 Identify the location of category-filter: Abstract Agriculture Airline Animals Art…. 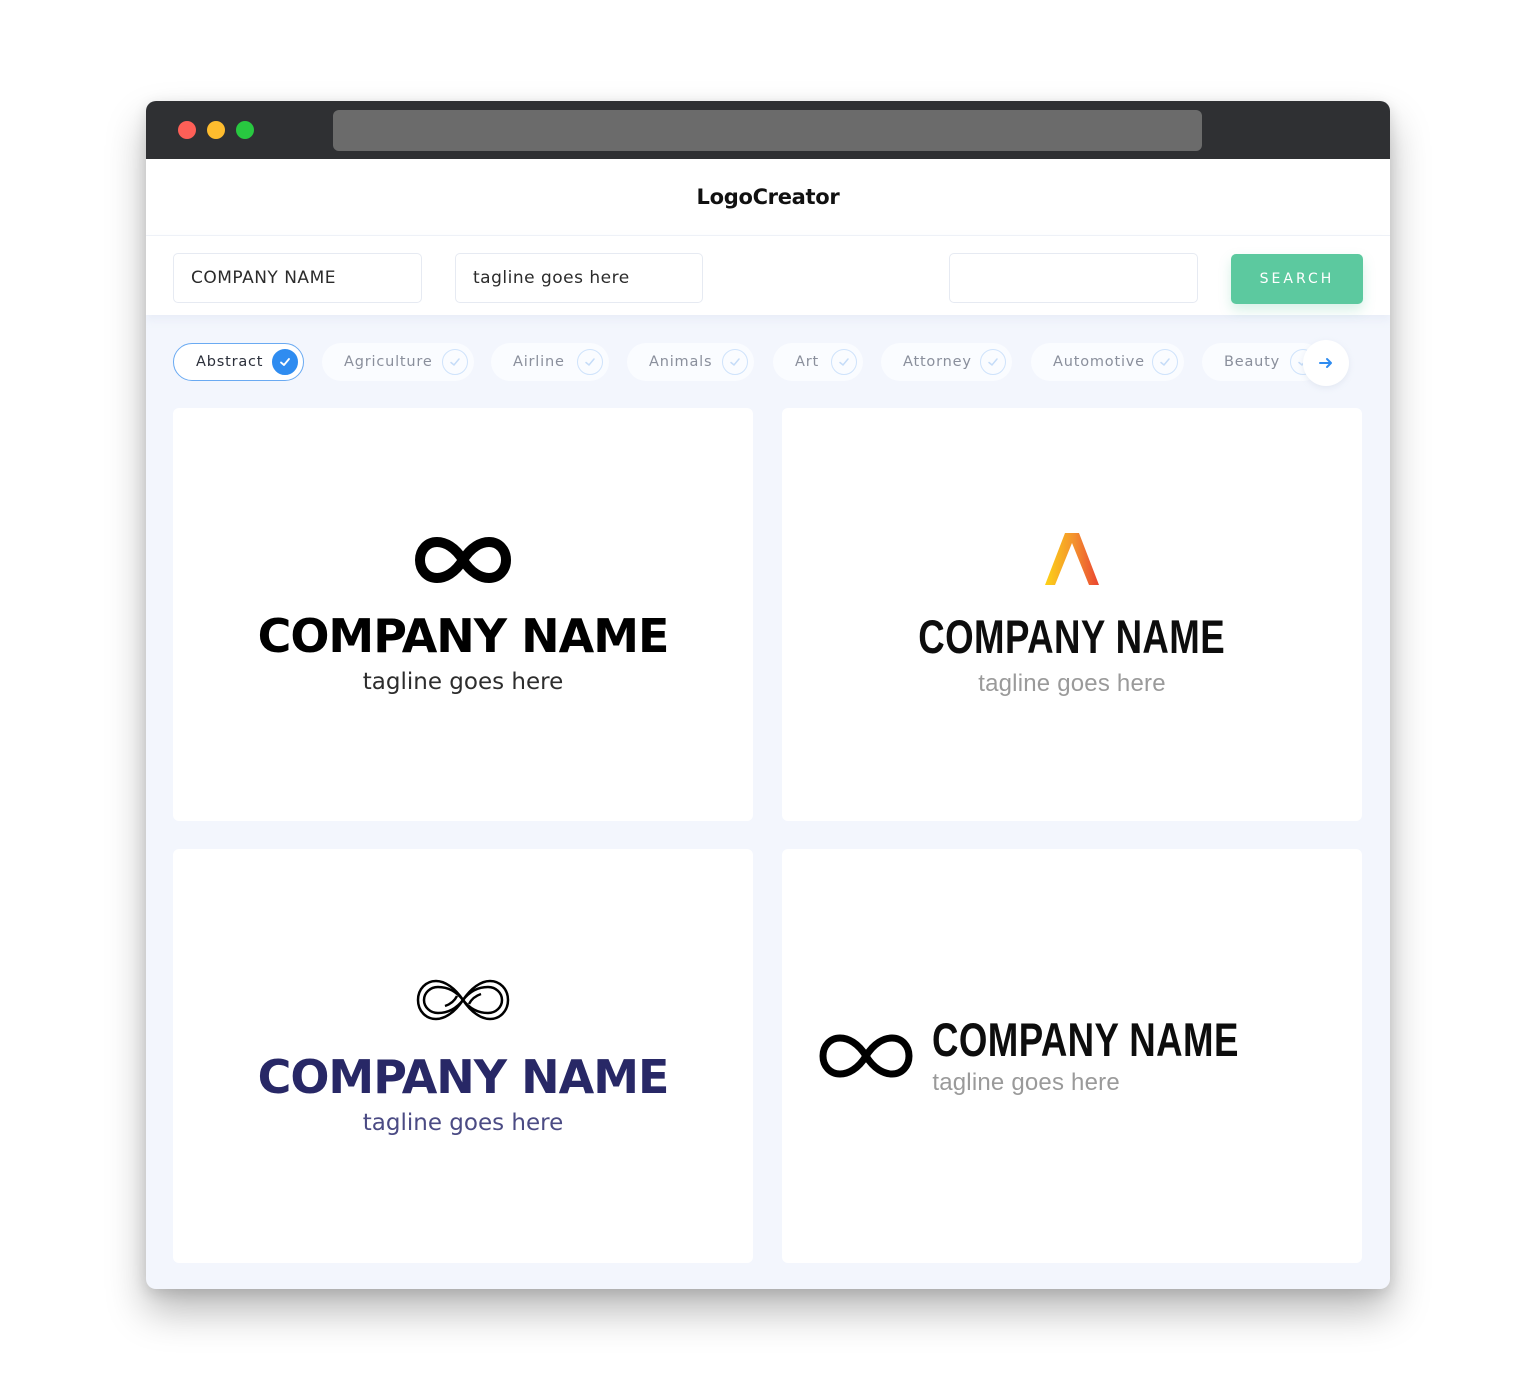
(768, 362).